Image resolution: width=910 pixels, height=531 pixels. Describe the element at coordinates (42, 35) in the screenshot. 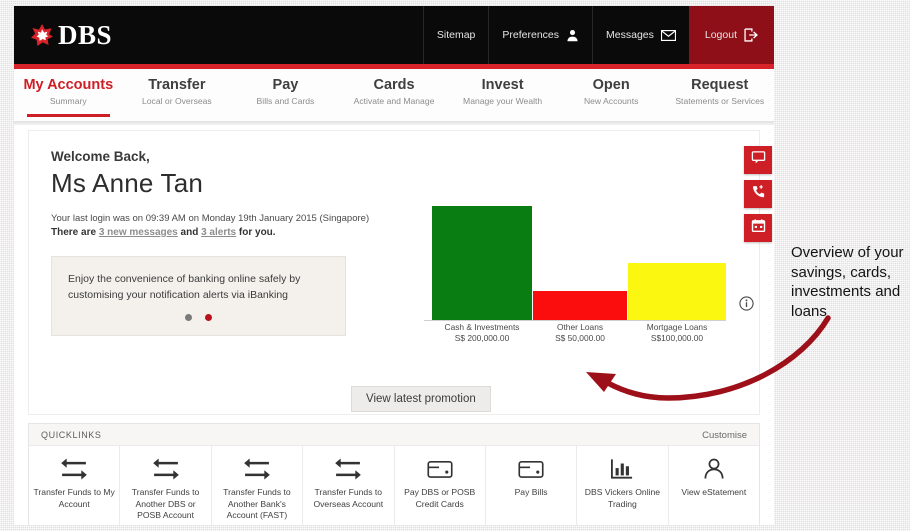

I see `dbs-star-icon` at that location.